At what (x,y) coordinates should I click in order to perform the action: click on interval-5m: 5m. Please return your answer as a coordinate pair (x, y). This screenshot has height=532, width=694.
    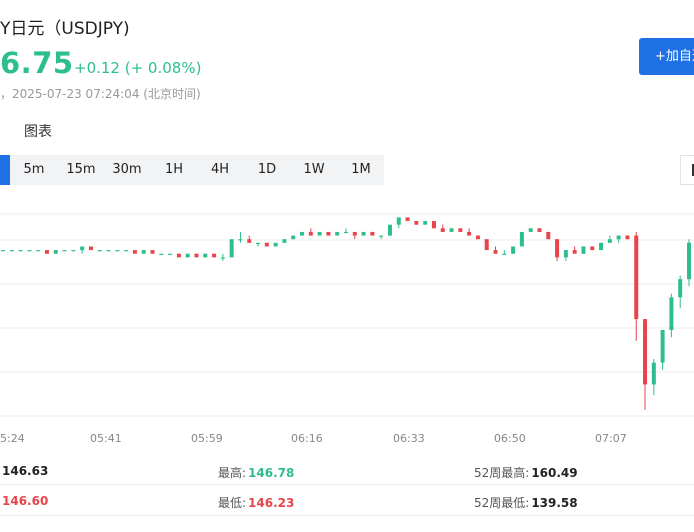
    Looking at the image, I should click on (34, 170).